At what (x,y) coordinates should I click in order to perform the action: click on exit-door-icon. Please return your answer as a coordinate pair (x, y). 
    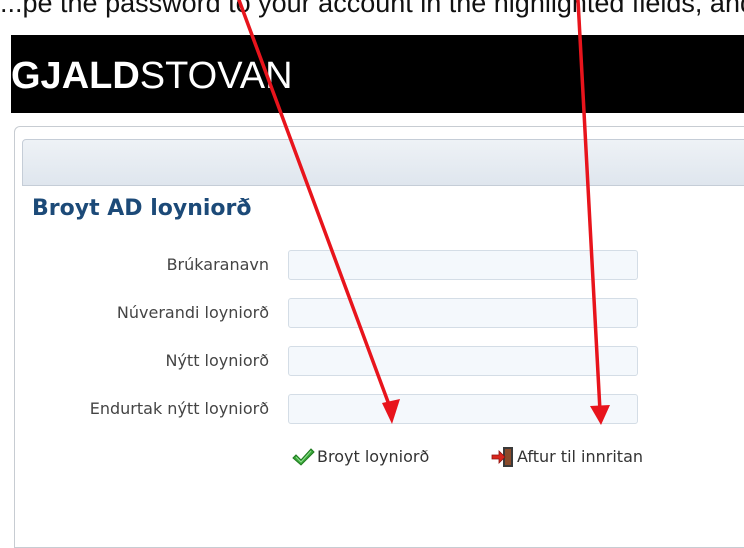
    Looking at the image, I should click on (502, 457).